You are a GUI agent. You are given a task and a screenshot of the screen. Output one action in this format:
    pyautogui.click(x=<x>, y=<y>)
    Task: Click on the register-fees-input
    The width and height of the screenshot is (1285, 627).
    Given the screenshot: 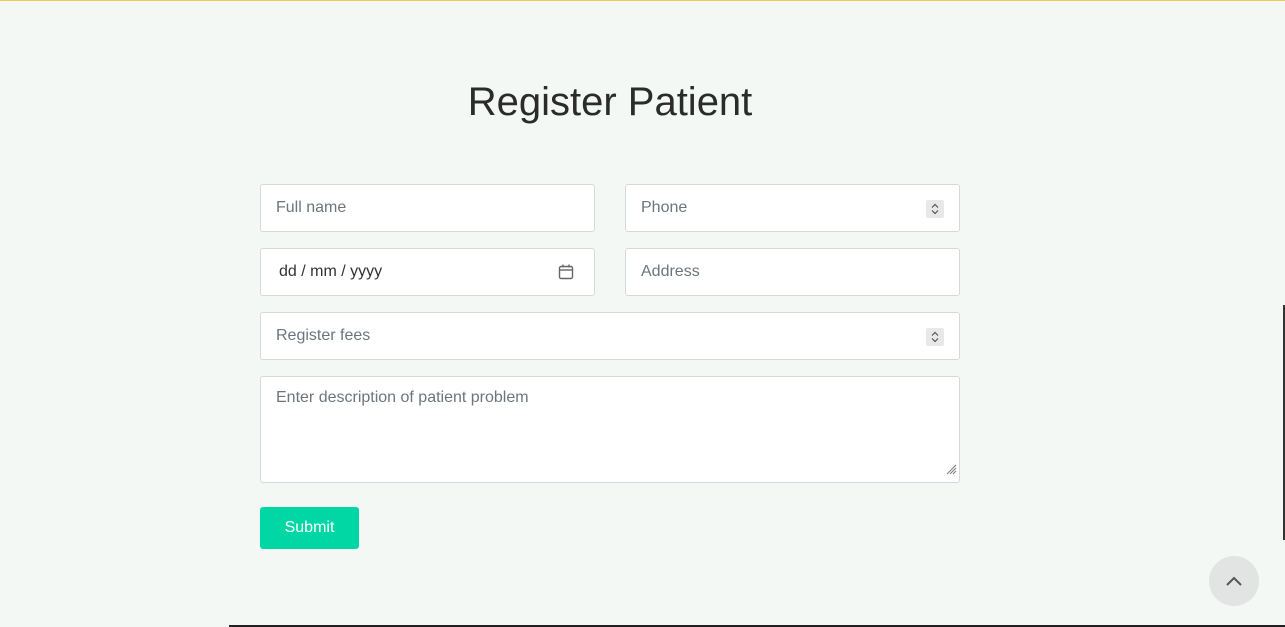 What is the action you would take?
    pyautogui.click(x=610, y=336)
    